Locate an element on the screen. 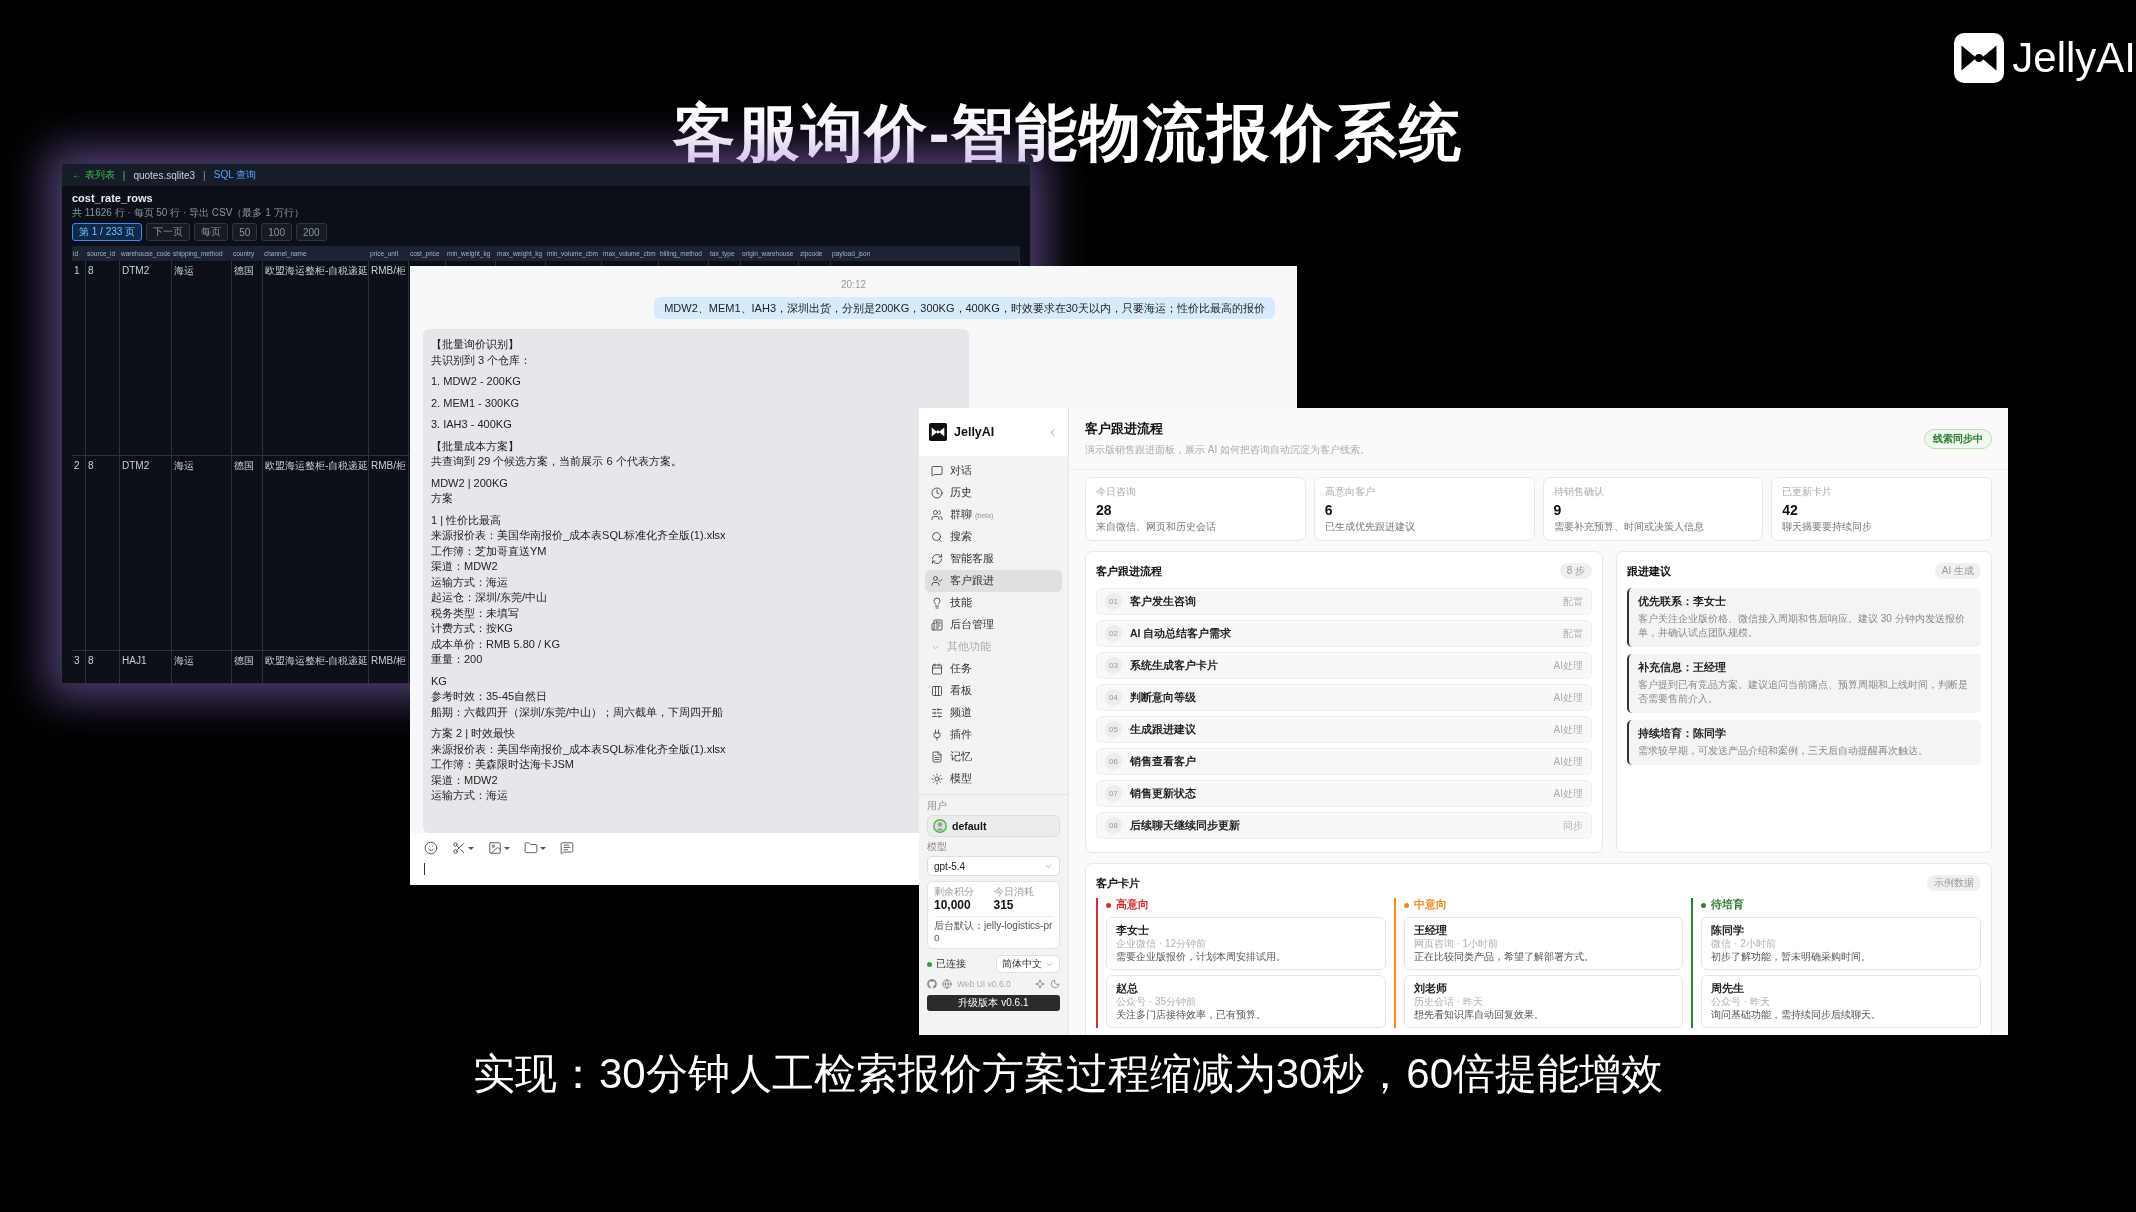 The width and height of the screenshot is (2136, 1212). pager-button: 第 1 / 233 页 is located at coordinates (107, 232).